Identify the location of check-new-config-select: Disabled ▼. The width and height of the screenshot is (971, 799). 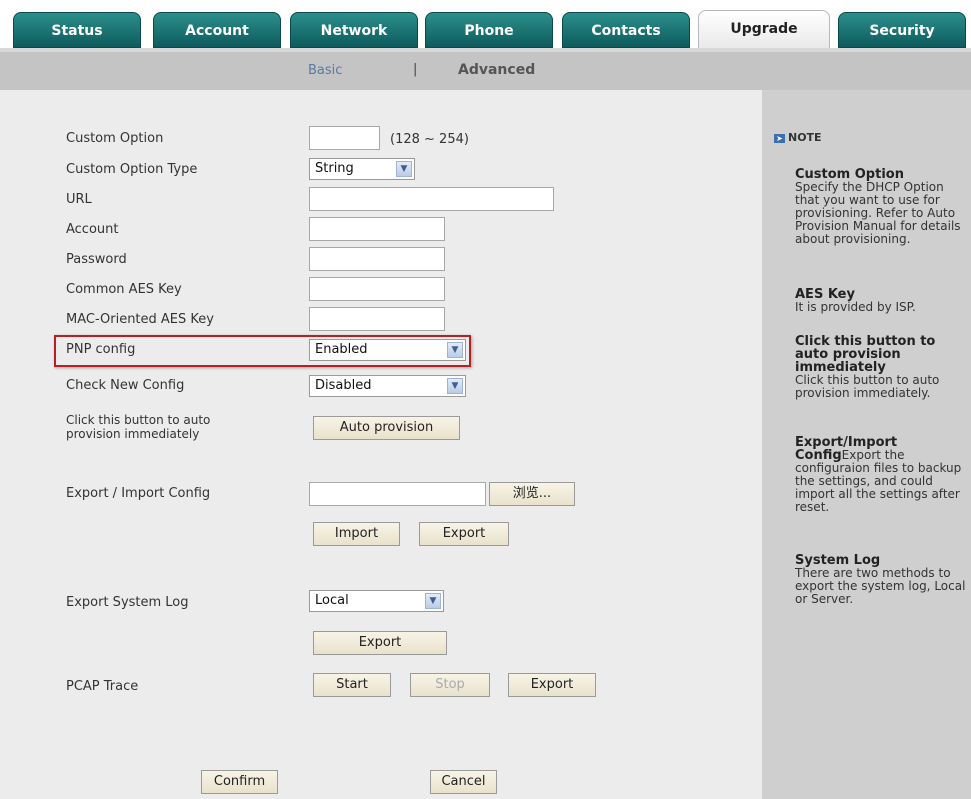
(387, 386).